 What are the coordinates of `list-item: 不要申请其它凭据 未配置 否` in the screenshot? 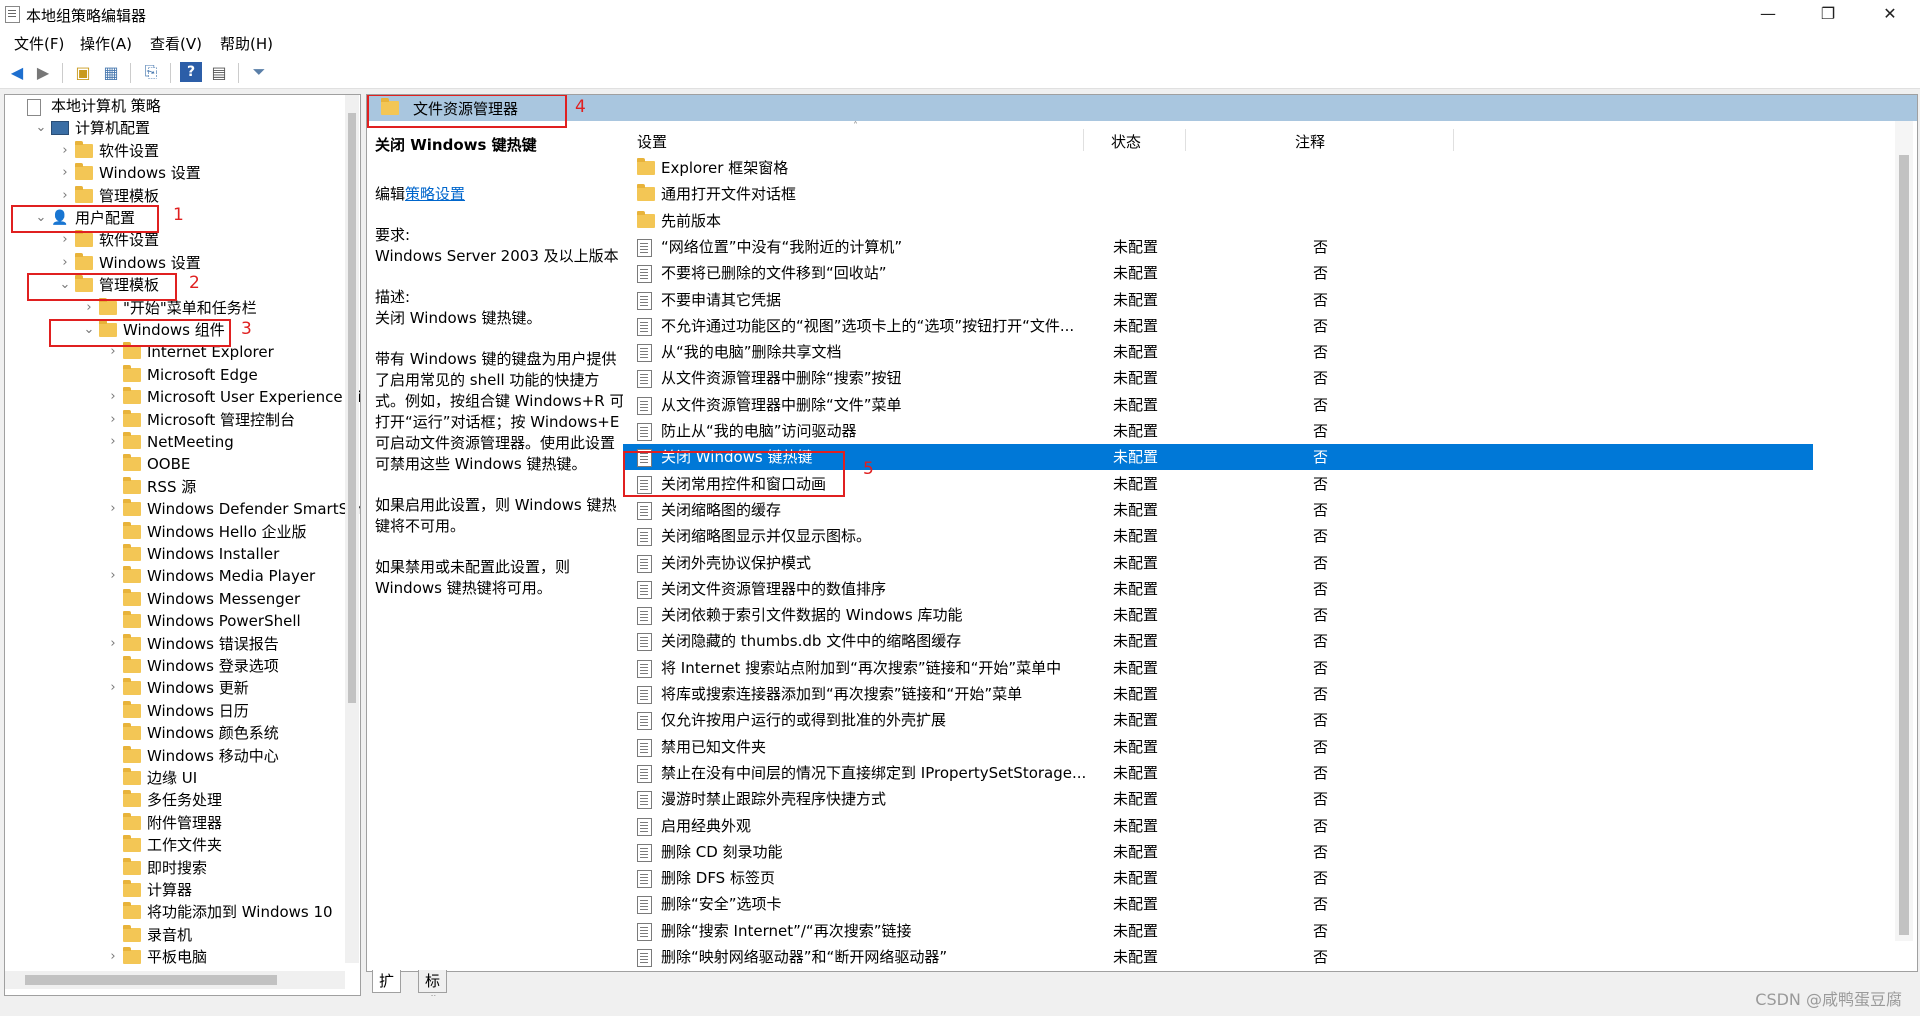 It's located at (1218, 300).